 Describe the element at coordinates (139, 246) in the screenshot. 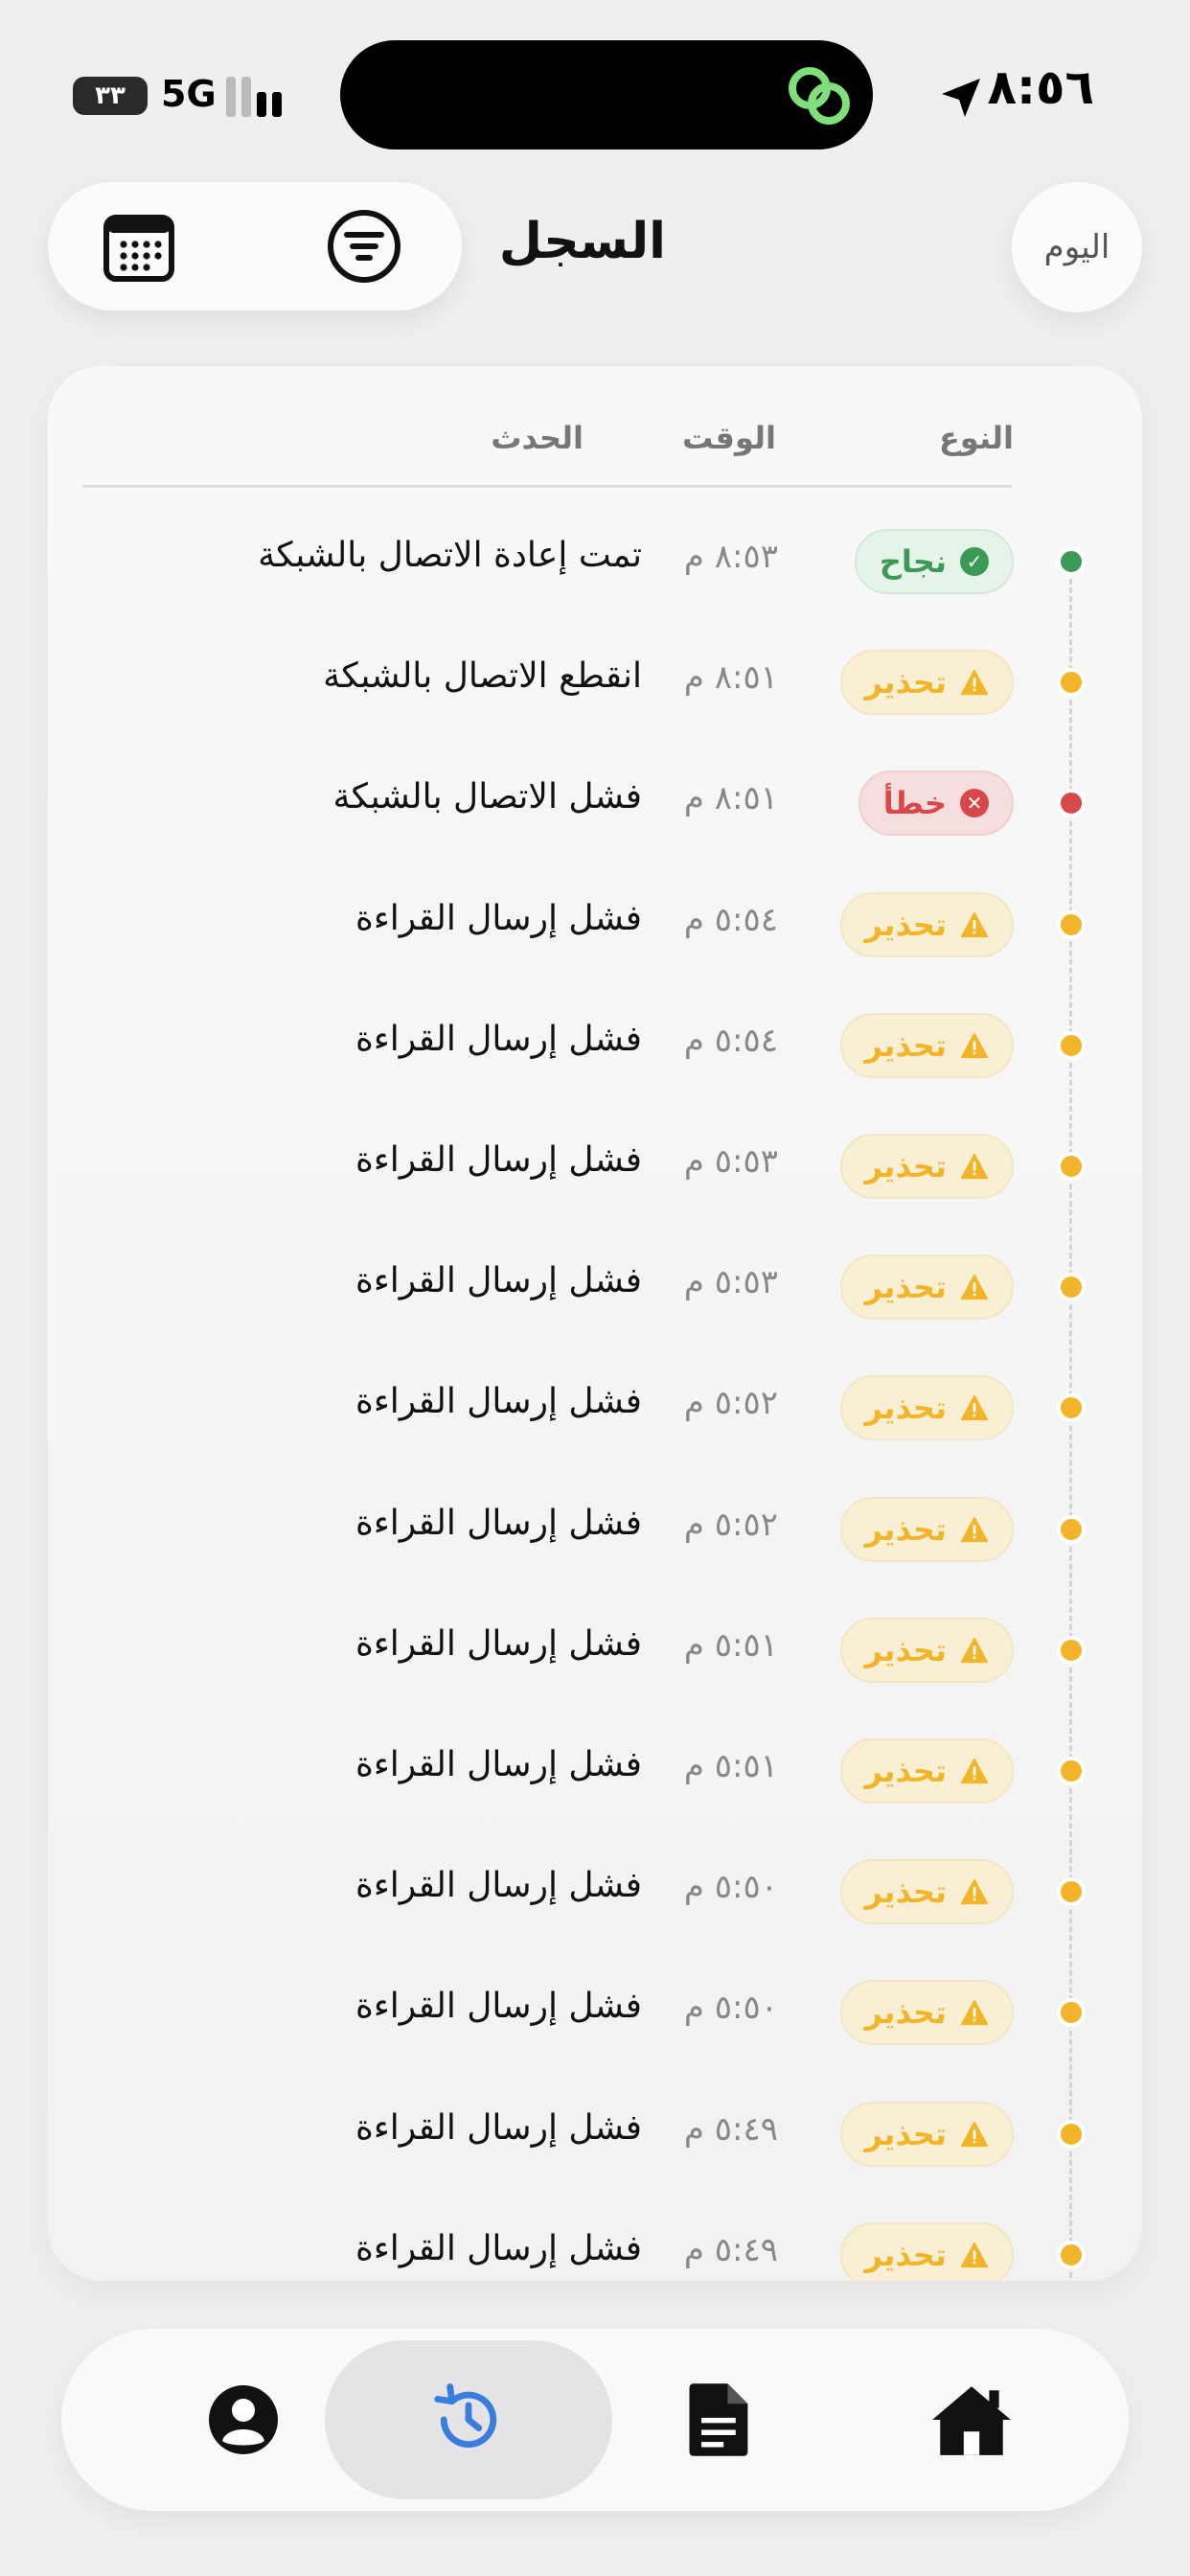

I see `calendar-icon` at that location.